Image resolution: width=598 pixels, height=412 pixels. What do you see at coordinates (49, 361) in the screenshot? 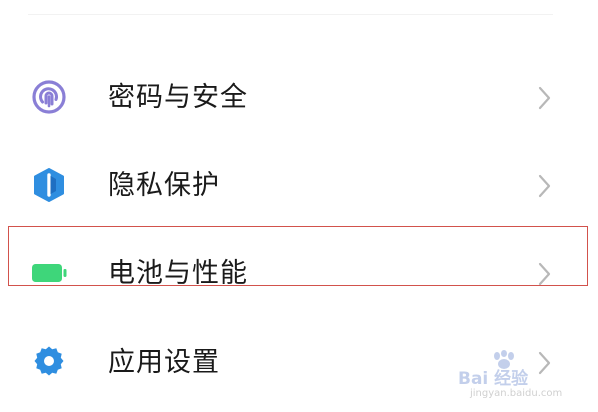
I see `gear-icon` at bounding box center [49, 361].